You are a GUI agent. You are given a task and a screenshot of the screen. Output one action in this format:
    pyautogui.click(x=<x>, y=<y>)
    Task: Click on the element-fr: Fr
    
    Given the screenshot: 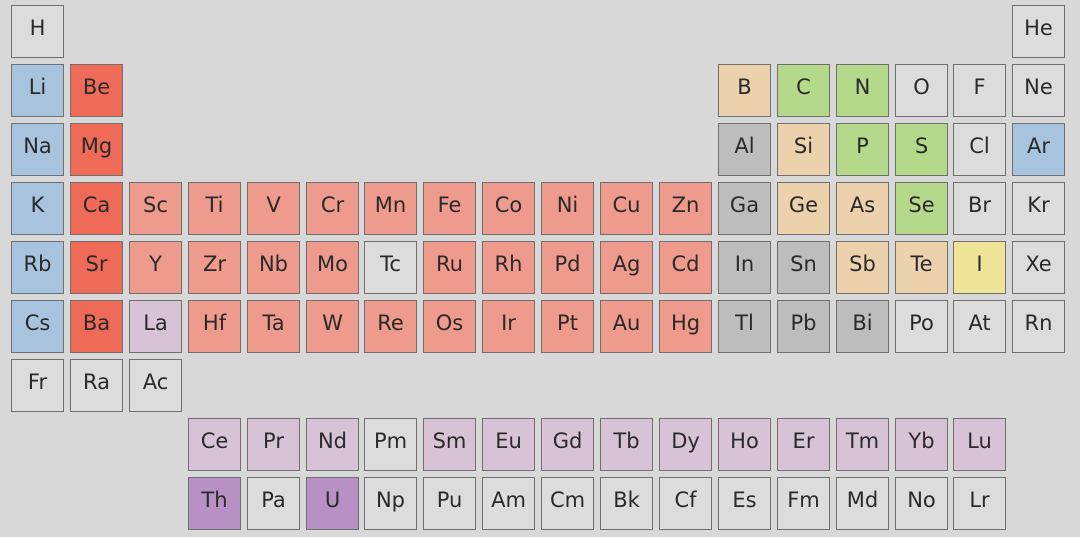 What is the action you would take?
    pyautogui.click(x=37, y=385)
    